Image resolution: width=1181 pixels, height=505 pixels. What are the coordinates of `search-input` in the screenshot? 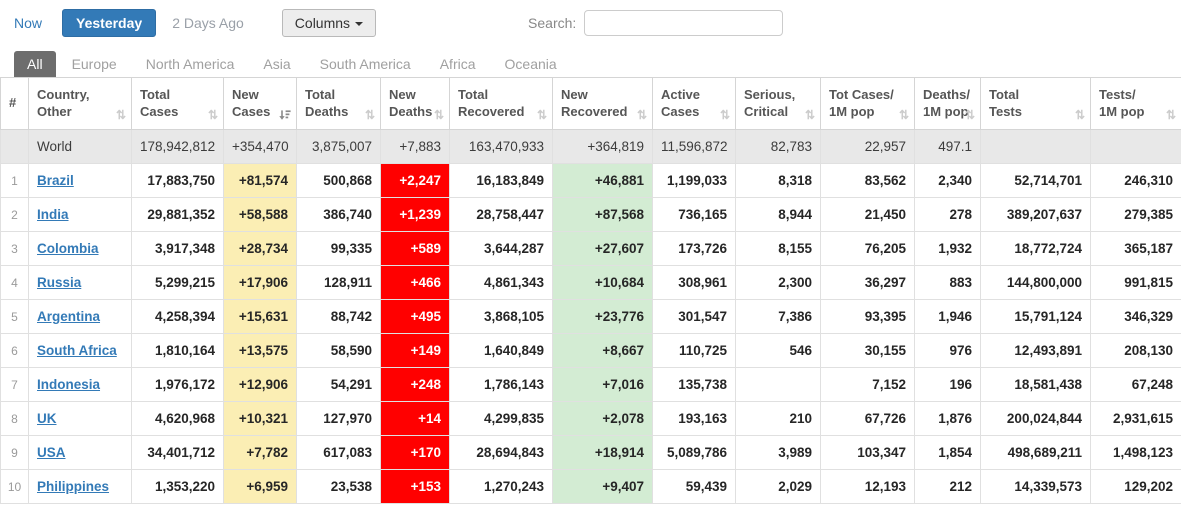 It's located at (684, 23).